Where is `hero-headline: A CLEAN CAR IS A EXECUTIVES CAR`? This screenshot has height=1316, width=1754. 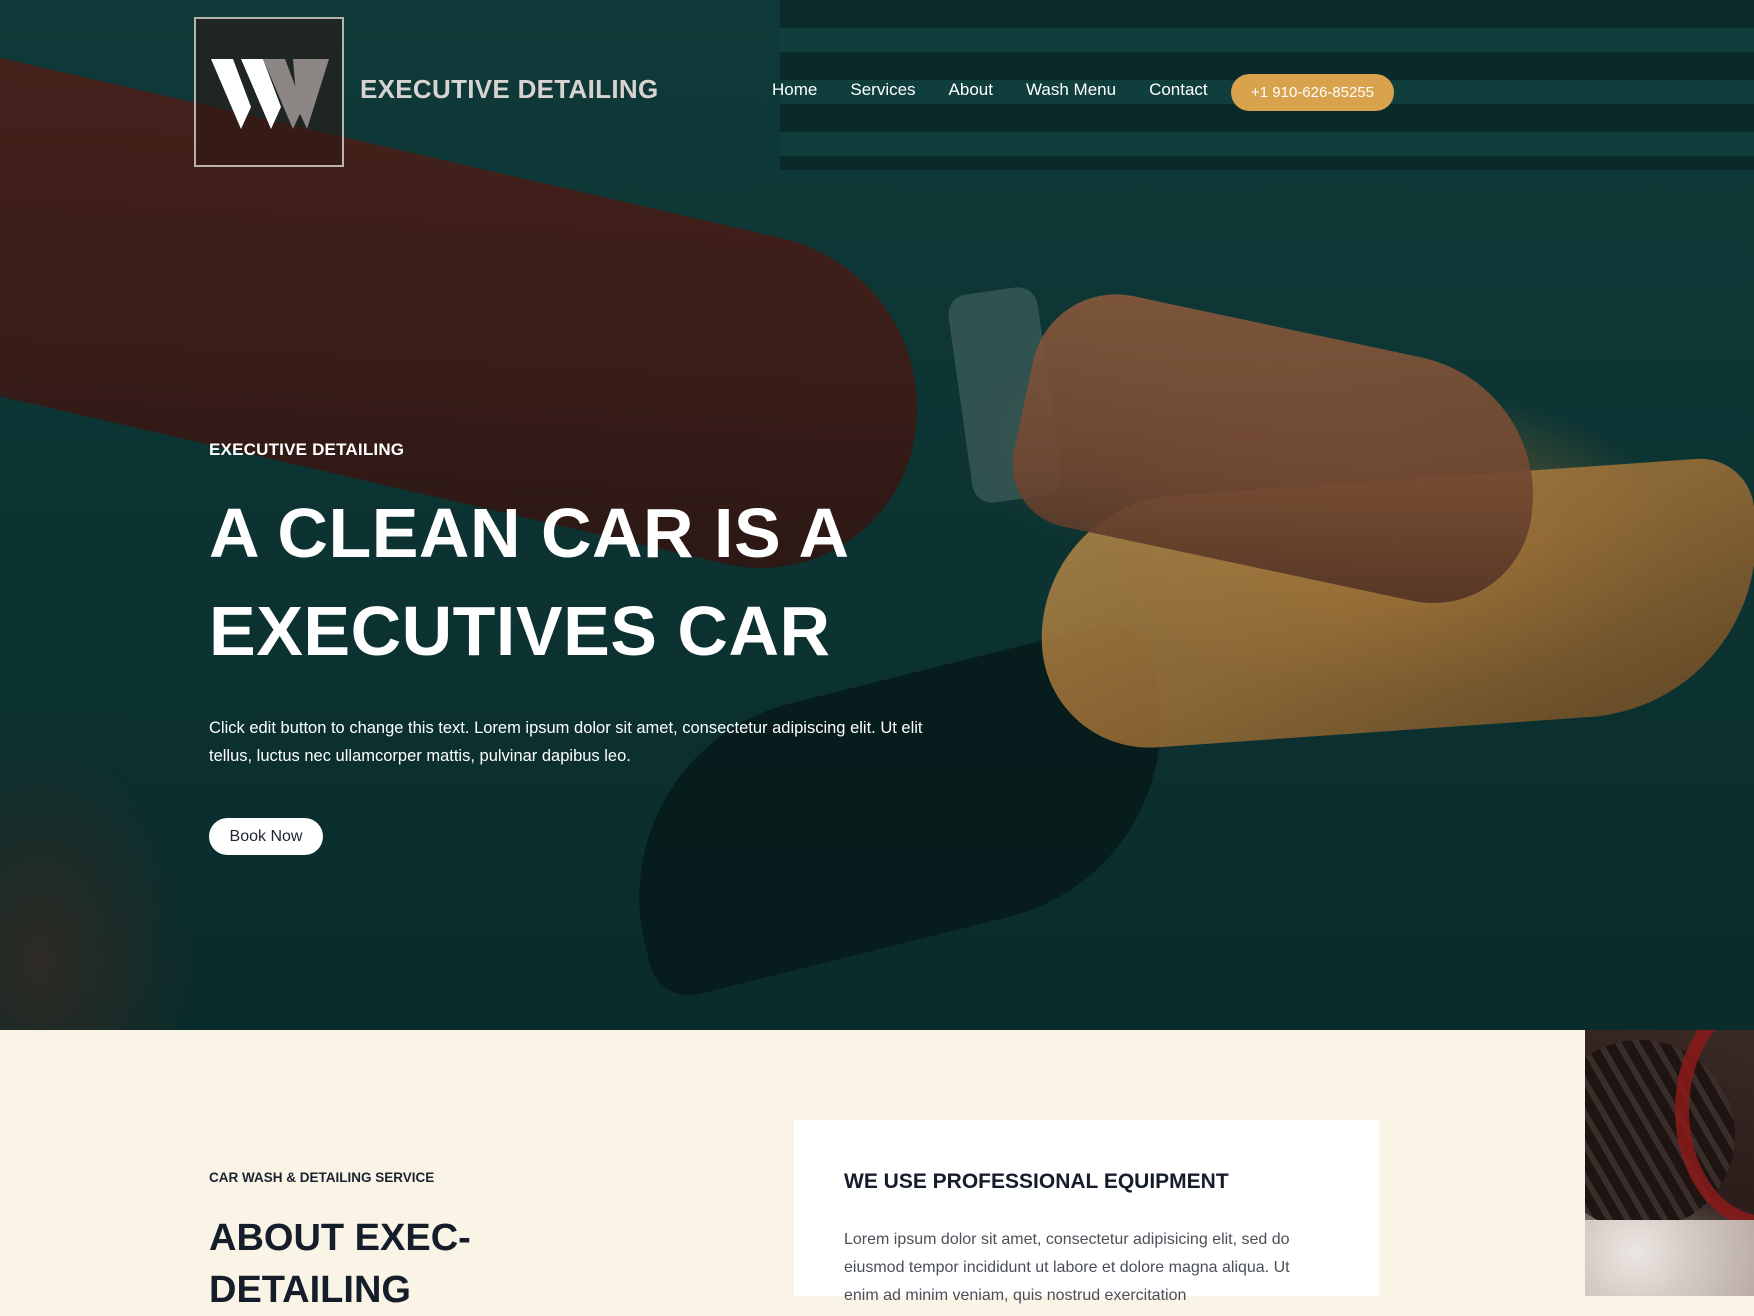
hero-headline: A CLEAN CAR IS A EXECUTIVES CAR is located at coordinates (559, 582).